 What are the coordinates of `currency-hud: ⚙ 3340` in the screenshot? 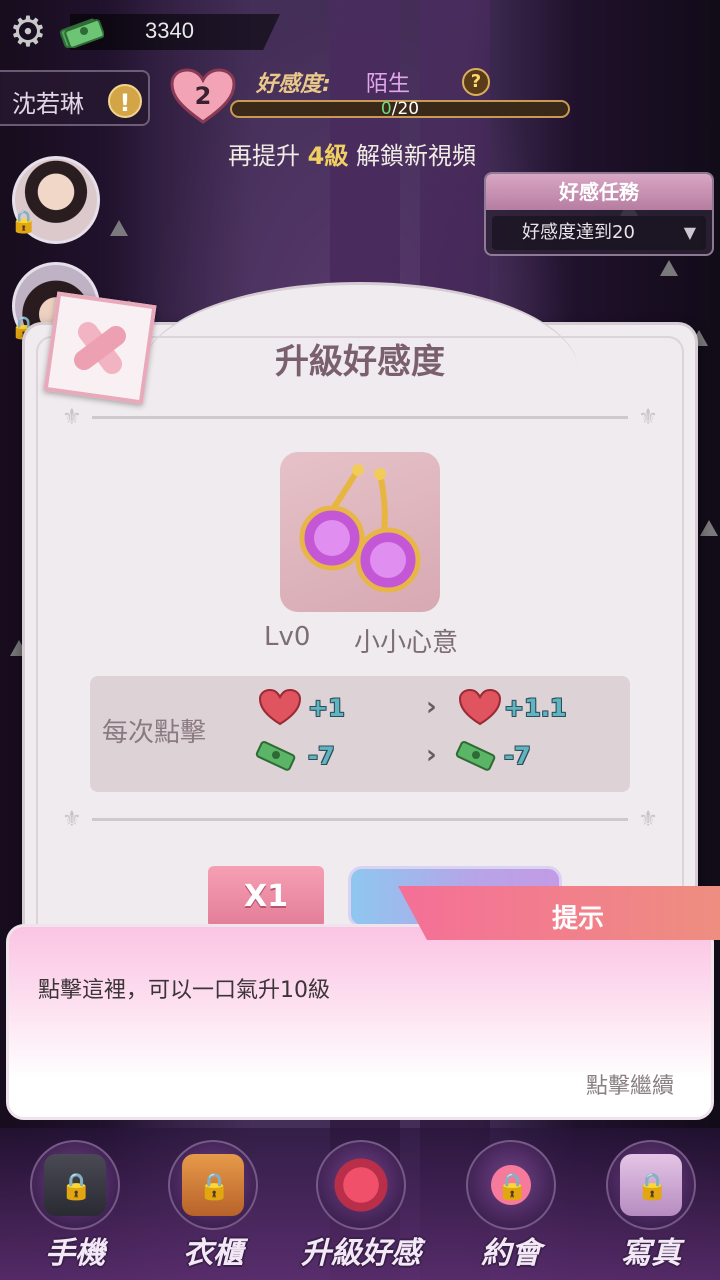 It's located at (145, 31).